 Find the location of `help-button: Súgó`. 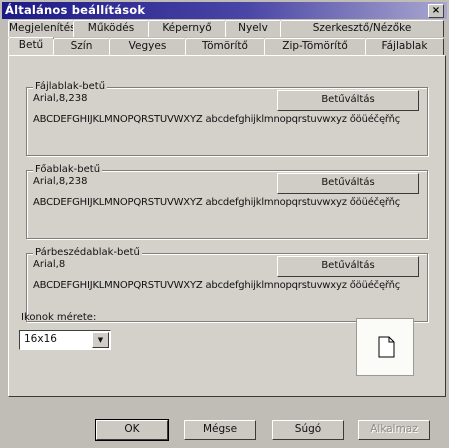

help-button: Súgó is located at coordinates (308, 430).